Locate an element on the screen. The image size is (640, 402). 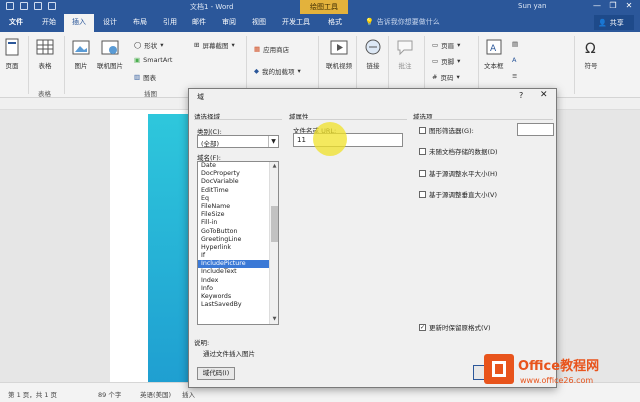
store-button: ▦ 应用商店 is located at coordinates (271, 49).